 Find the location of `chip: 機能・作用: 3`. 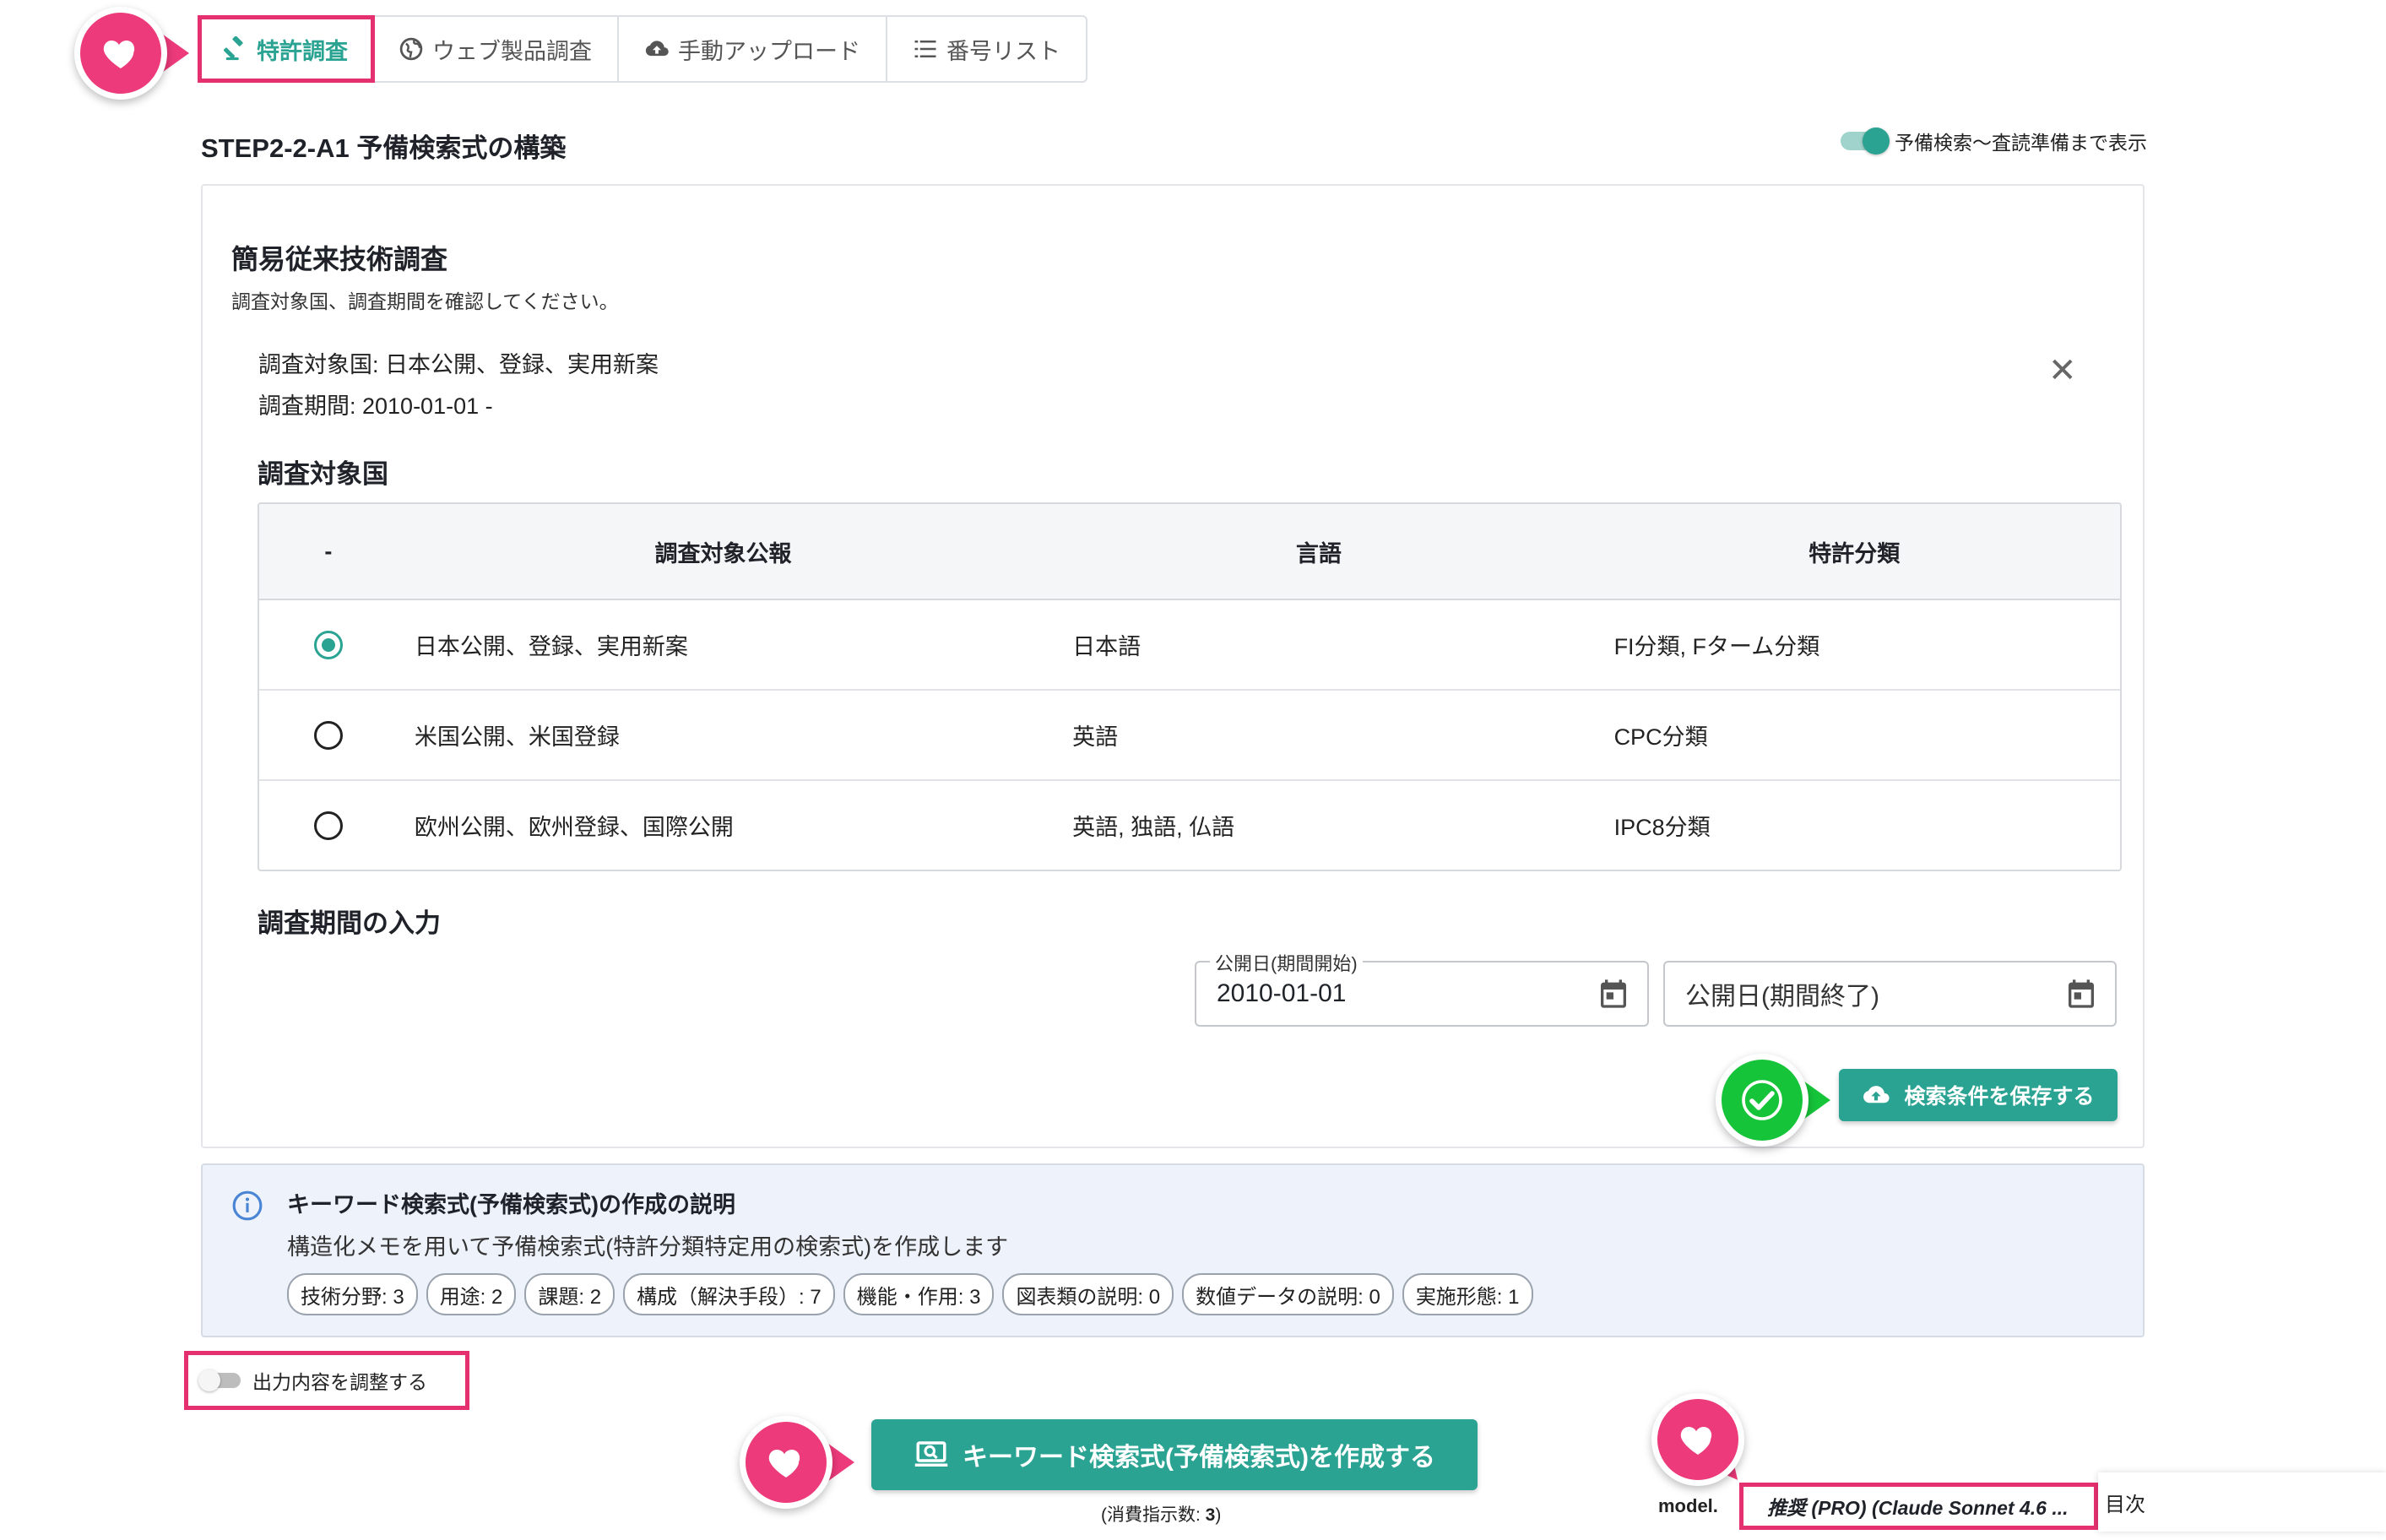

chip: 機能・作用: 3 is located at coordinates (919, 1294).